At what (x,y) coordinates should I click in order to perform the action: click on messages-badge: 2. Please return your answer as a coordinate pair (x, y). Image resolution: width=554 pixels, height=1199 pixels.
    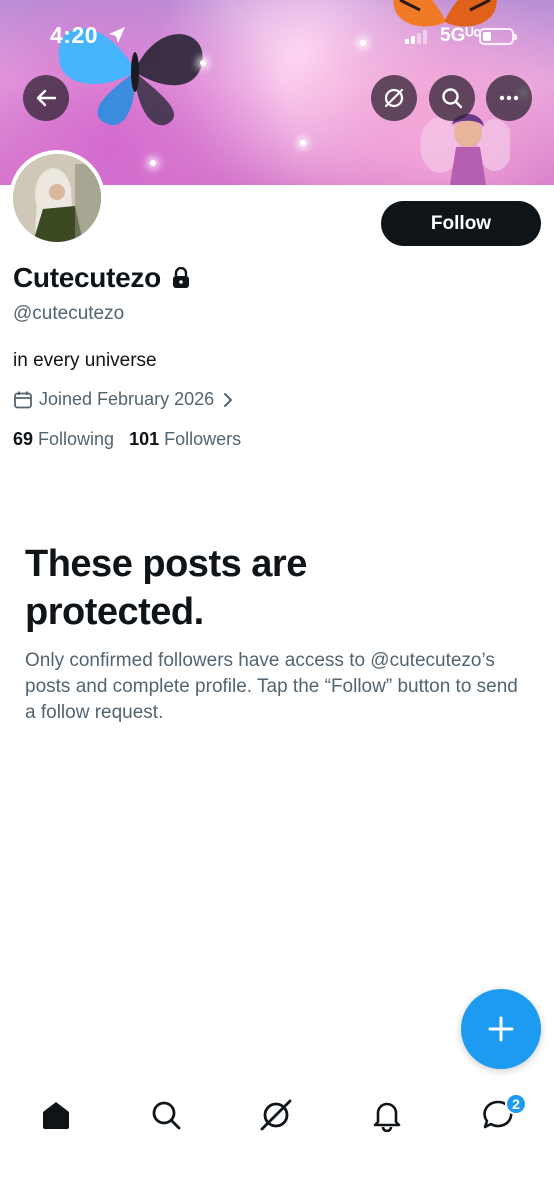
    Looking at the image, I should click on (516, 1104).